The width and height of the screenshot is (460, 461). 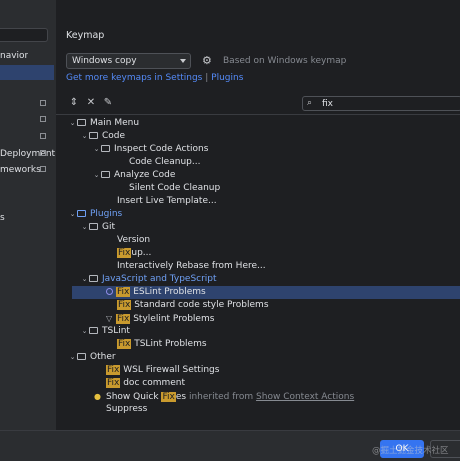 I want to click on show-context-actions-link: Show Context Actions, so click(x=305, y=397).